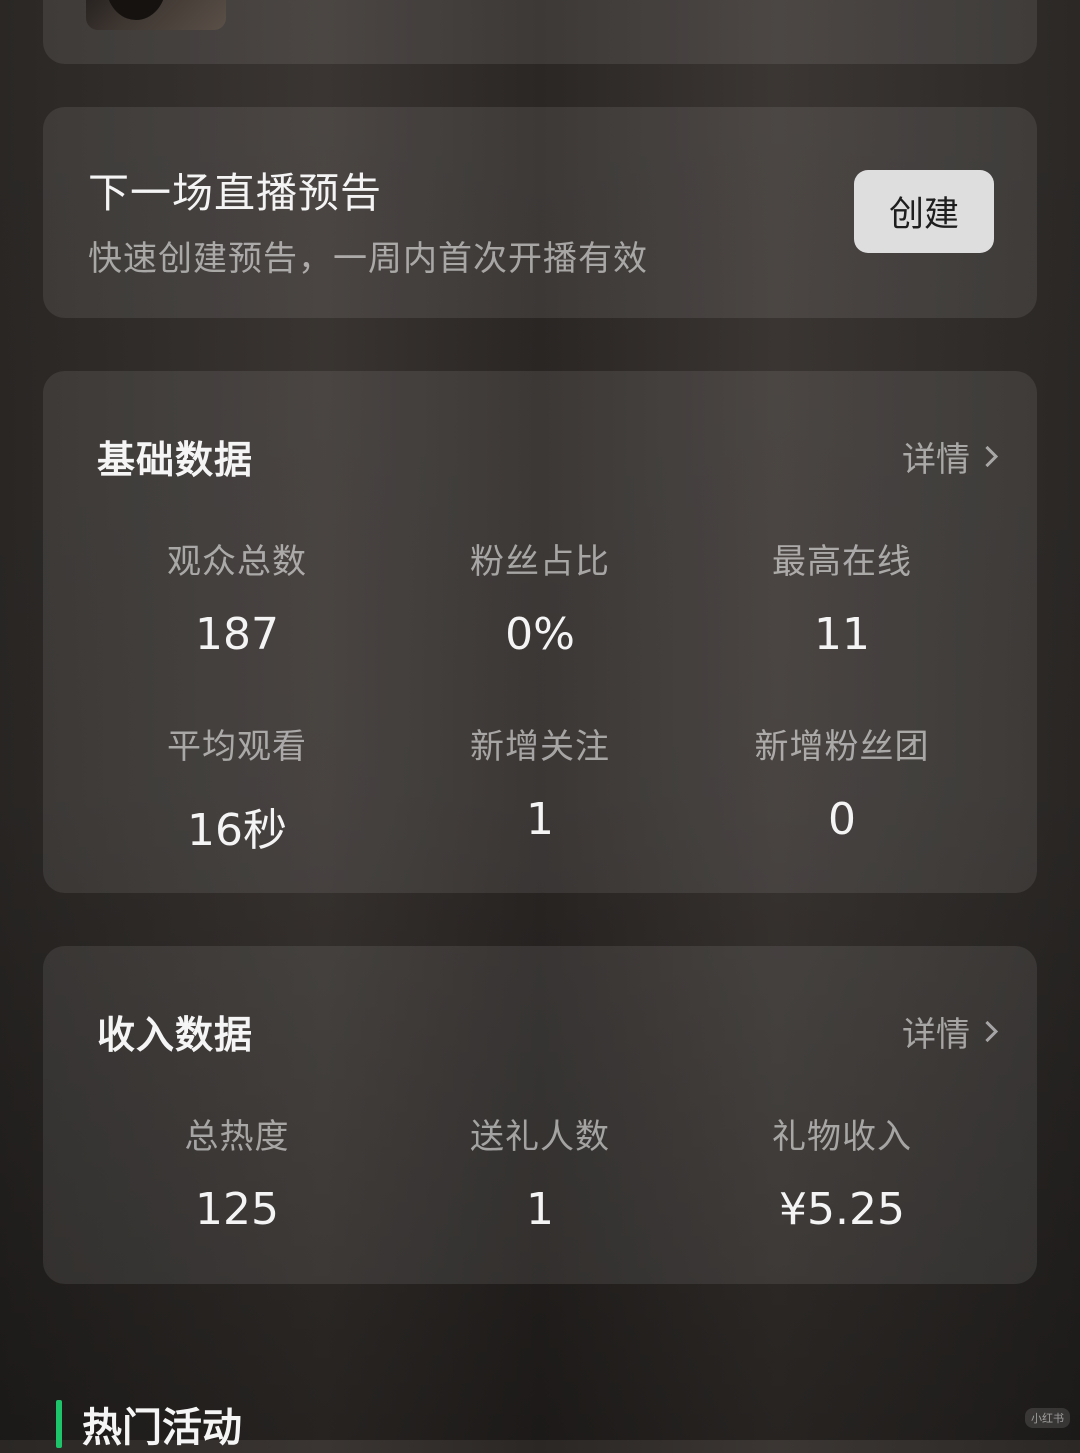  I want to click on stat-value: 11, so click(842, 634).